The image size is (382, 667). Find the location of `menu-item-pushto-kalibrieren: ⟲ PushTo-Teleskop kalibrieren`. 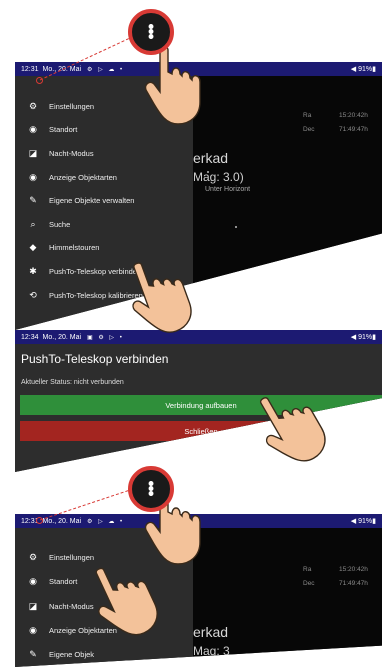

menu-item-pushto-kalibrieren: ⟲ PushTo-Teleskop kalibrieren is located at coordinates (104, 295).